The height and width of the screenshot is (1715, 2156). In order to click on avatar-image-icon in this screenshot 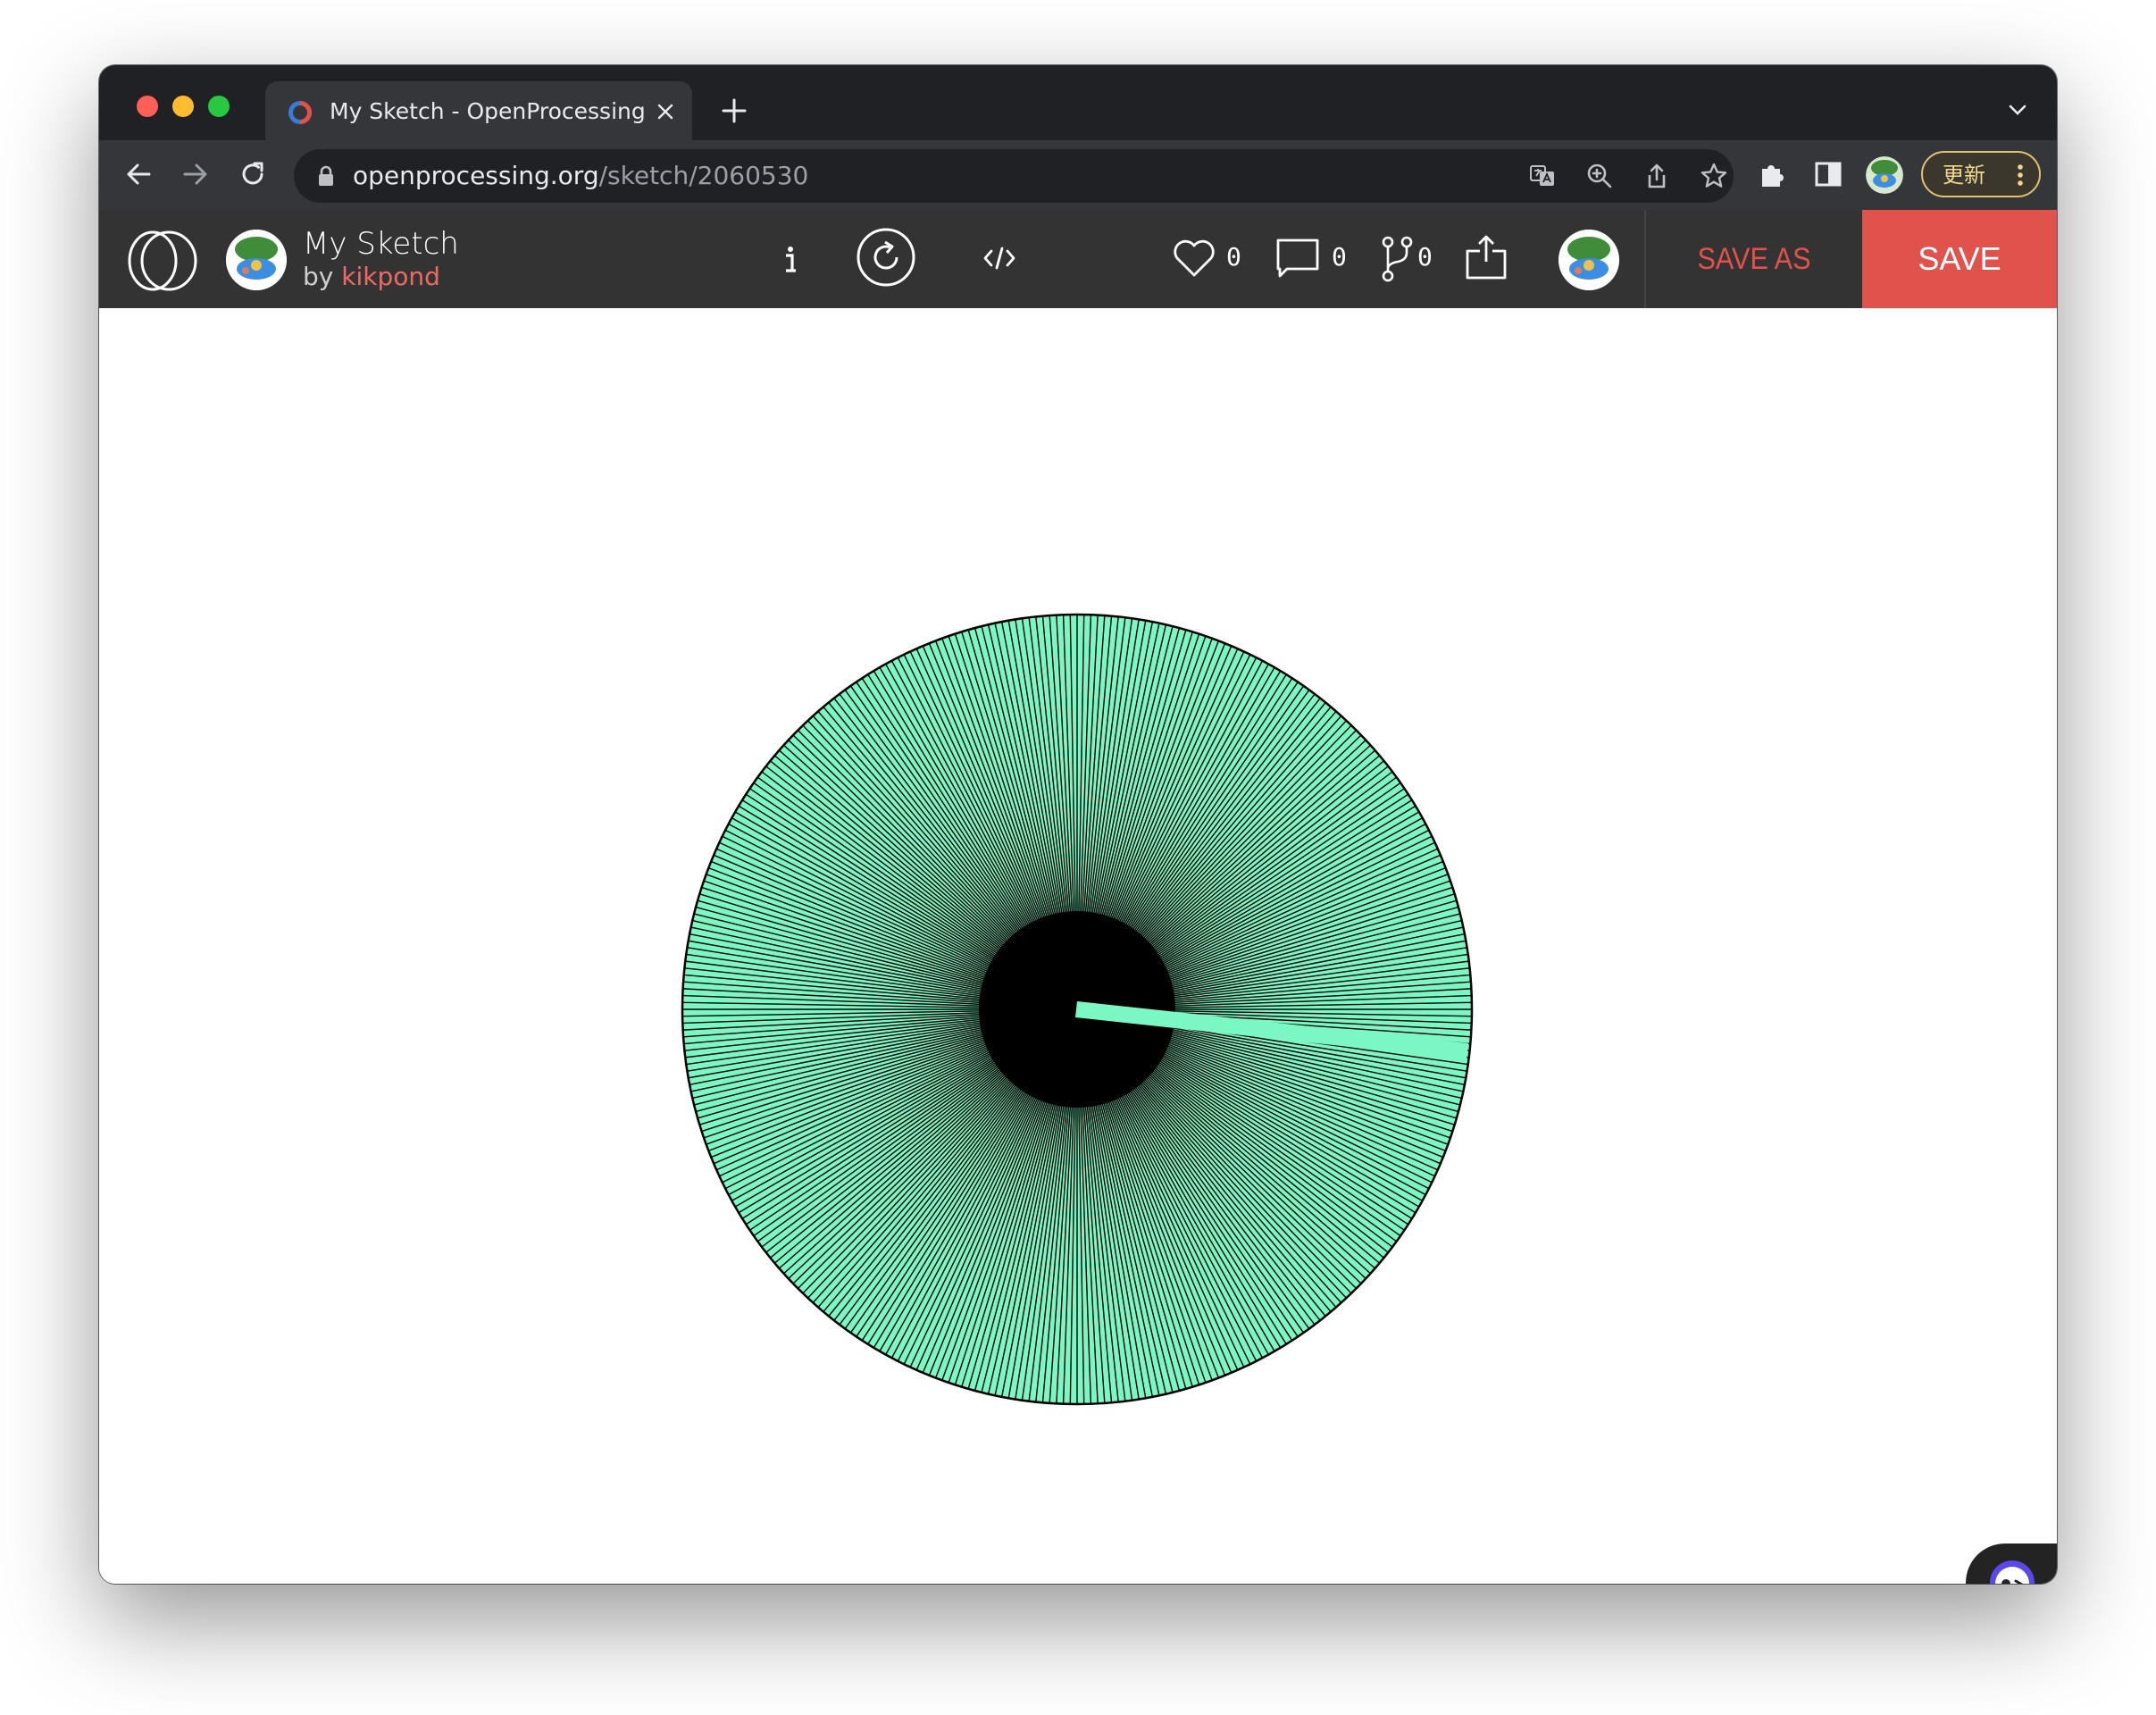, I will do `click(1884, 175)`.